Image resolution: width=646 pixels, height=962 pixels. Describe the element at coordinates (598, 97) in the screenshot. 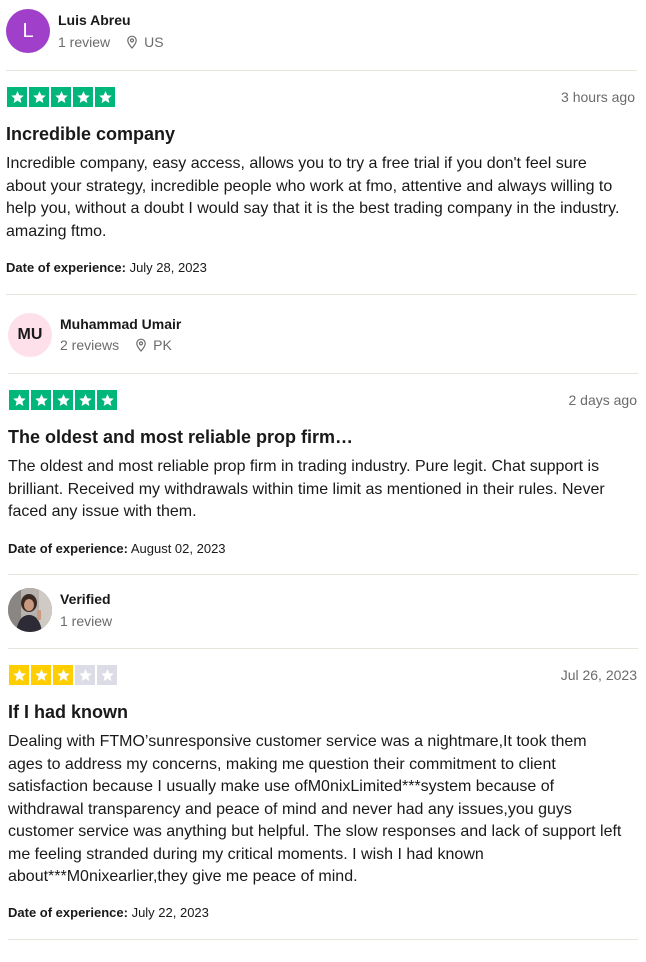

I see `review-date: 3 hours ago` at that location.